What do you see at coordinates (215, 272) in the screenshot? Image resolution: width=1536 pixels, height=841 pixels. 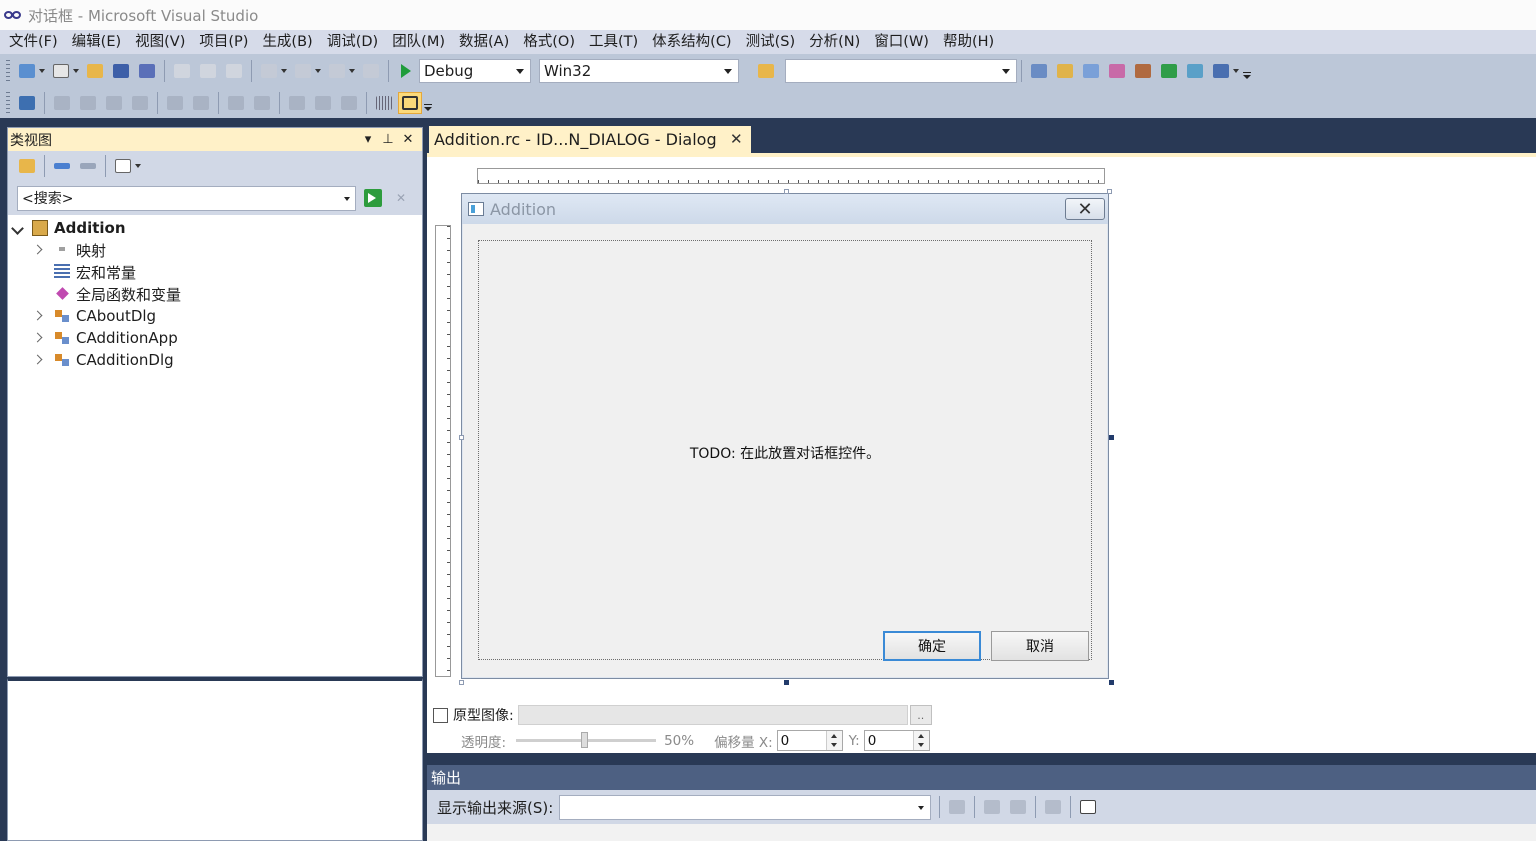 I see `tree-node-macros: 宏和常量` at bounding box center [215, 272].